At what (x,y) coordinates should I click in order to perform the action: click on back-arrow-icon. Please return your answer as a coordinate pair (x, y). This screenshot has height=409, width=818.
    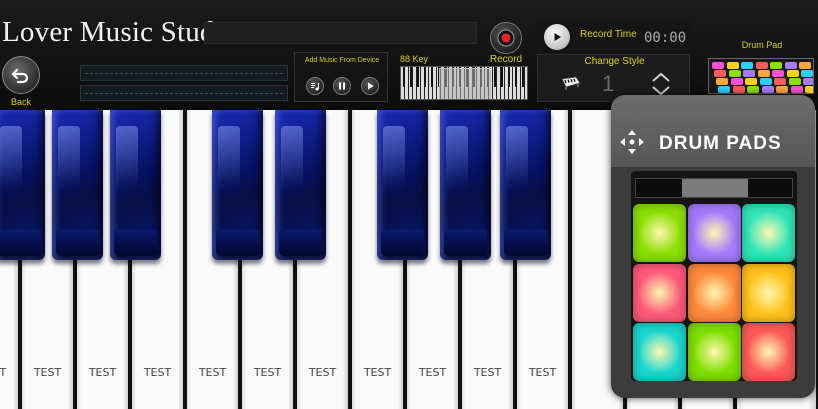
    Looking at the image, I should click on (20, 76).